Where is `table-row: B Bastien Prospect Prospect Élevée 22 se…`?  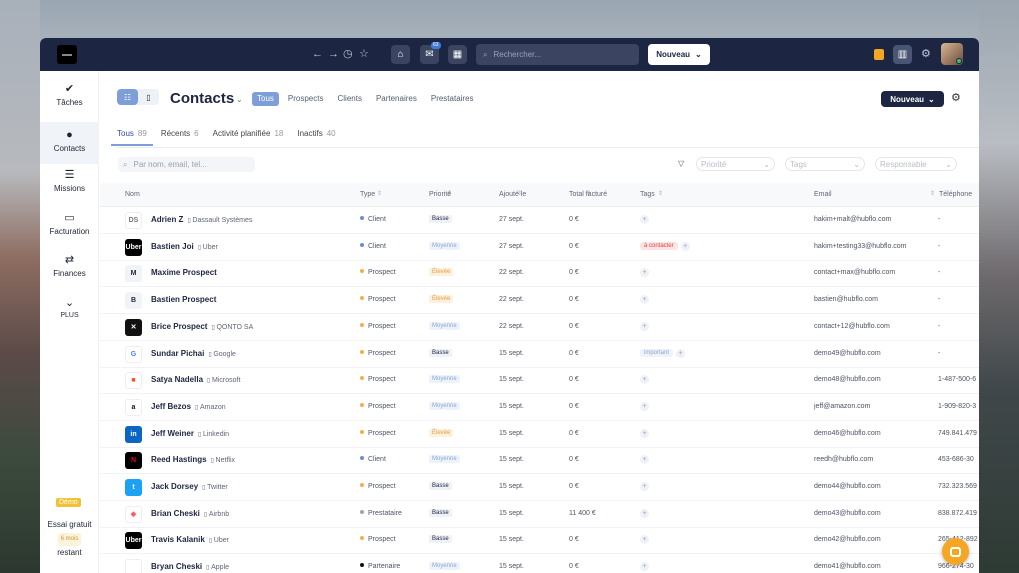 table-row: B Bastien Prospect Prospect Élevée 22 se… is located at coordinates (539, 301).